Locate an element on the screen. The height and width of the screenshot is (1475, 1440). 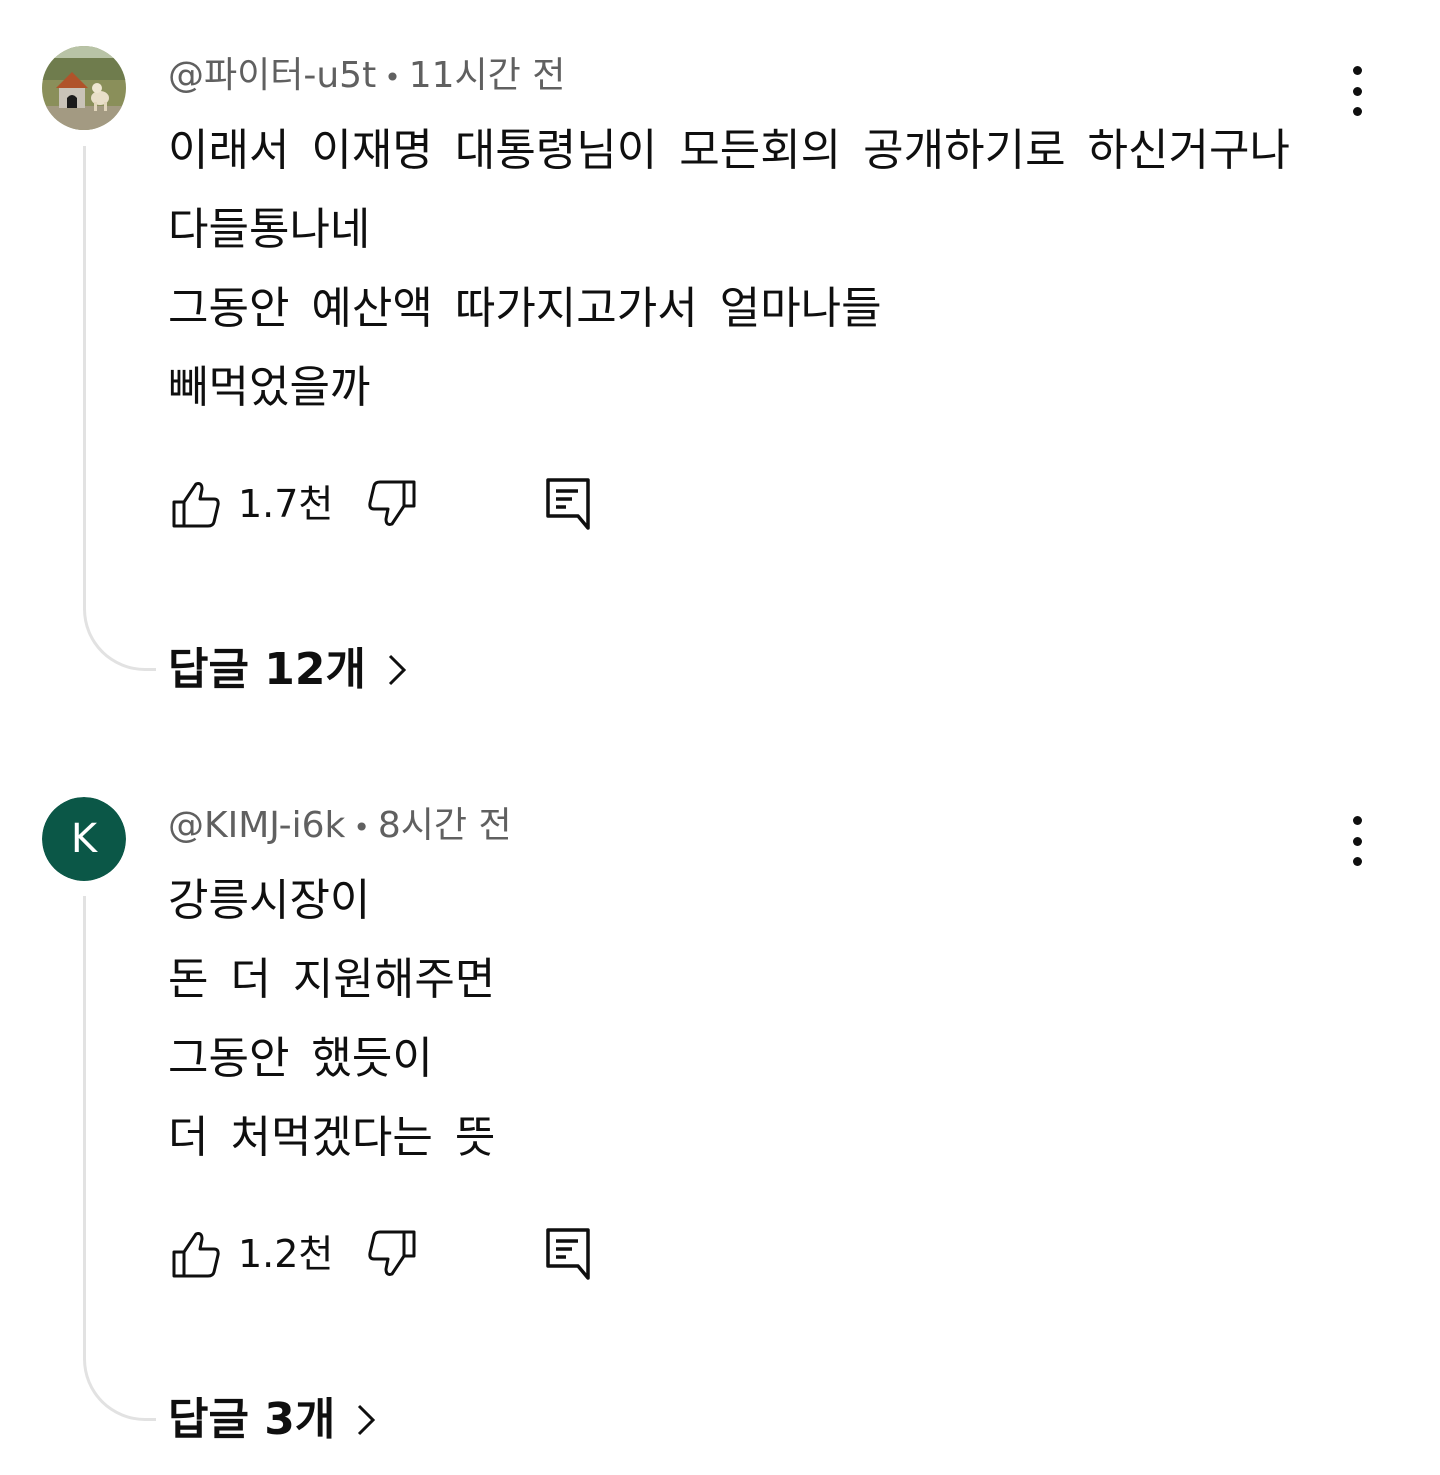
view-replies-button: 답글 12개 is located at coordinates (288, 670).